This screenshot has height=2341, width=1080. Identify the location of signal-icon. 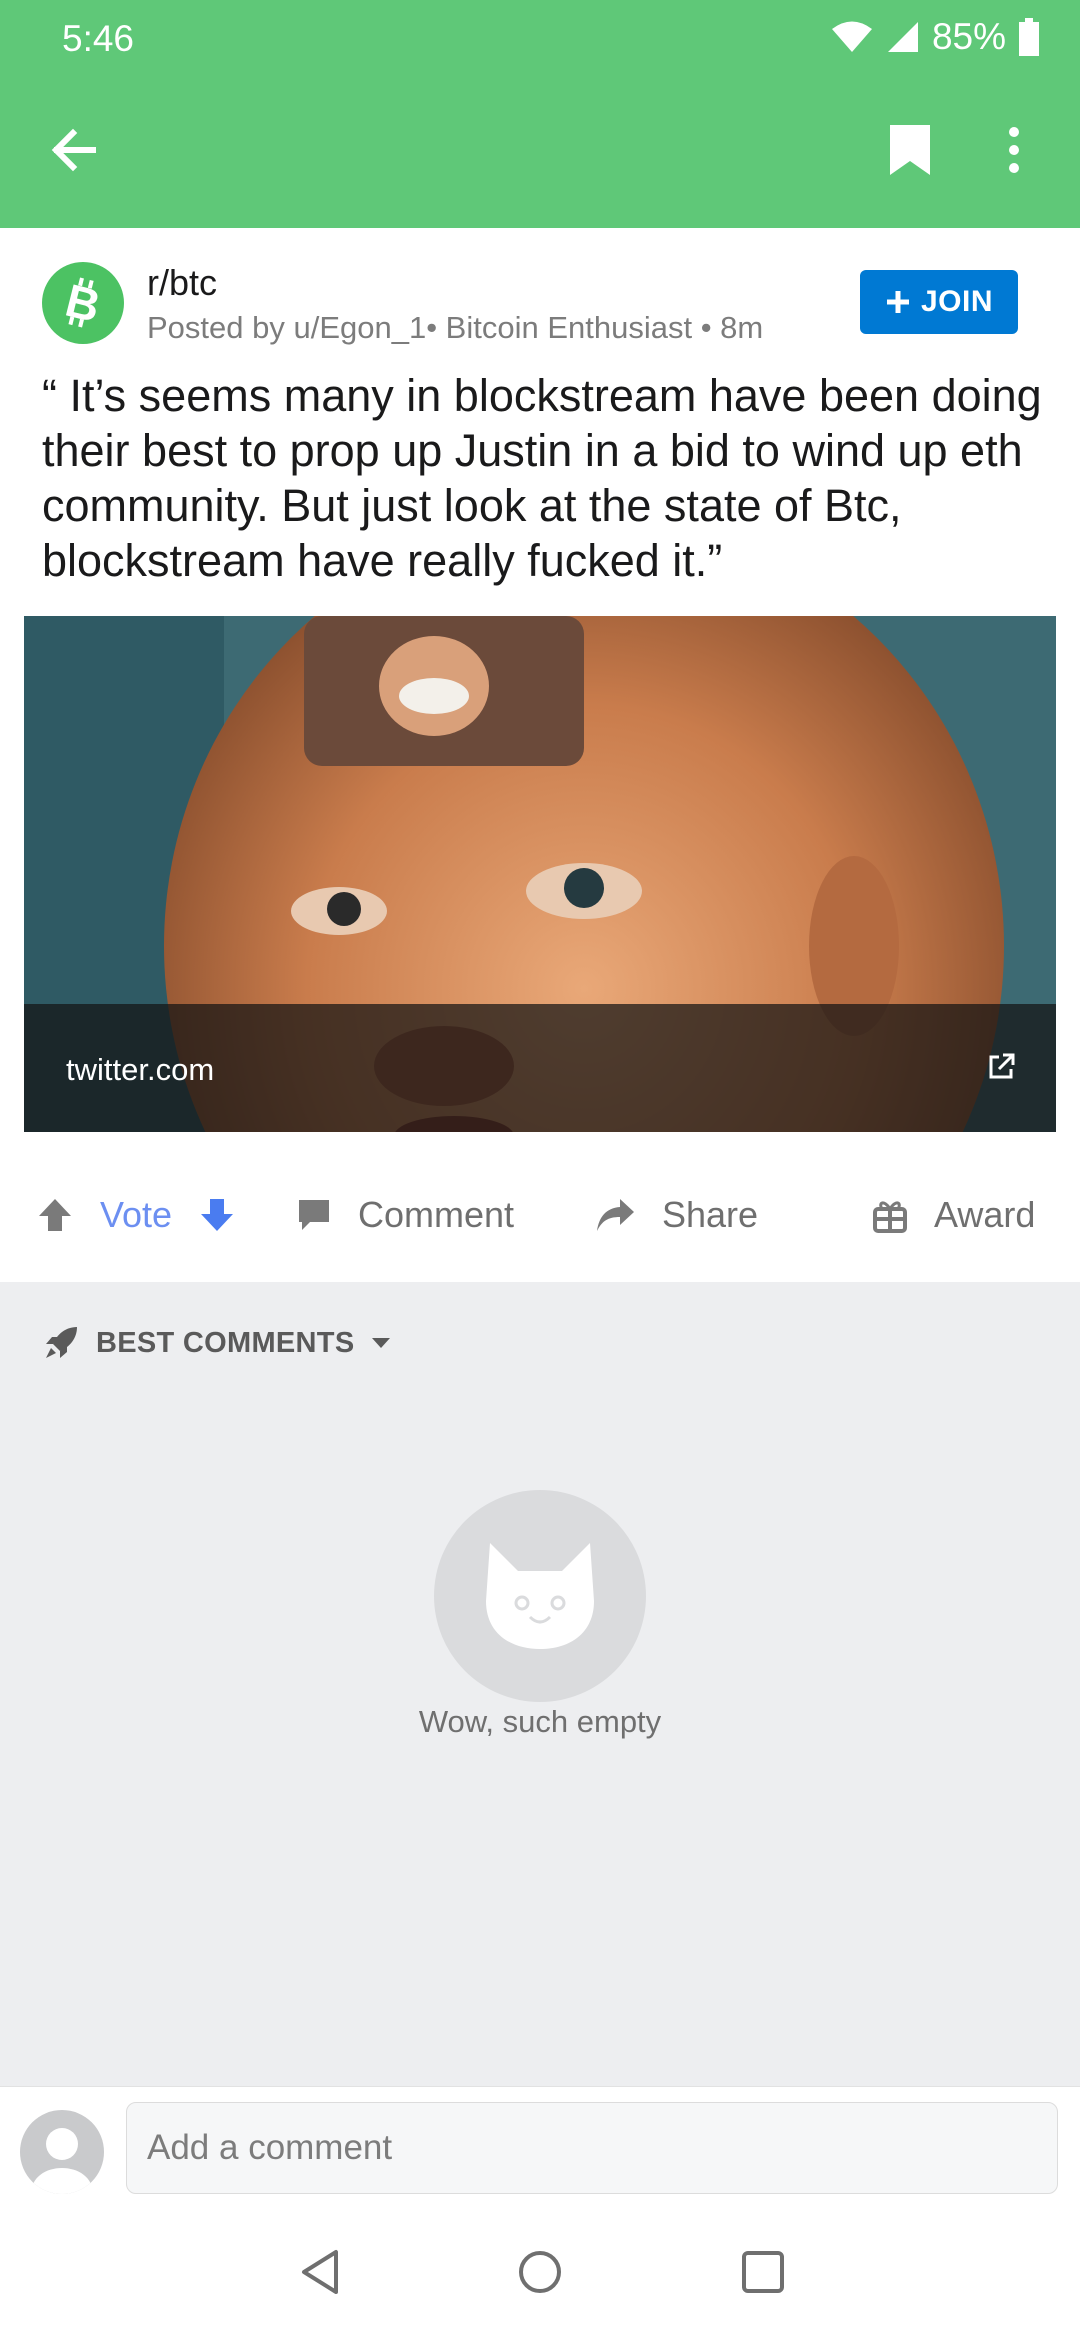
(902, 37).